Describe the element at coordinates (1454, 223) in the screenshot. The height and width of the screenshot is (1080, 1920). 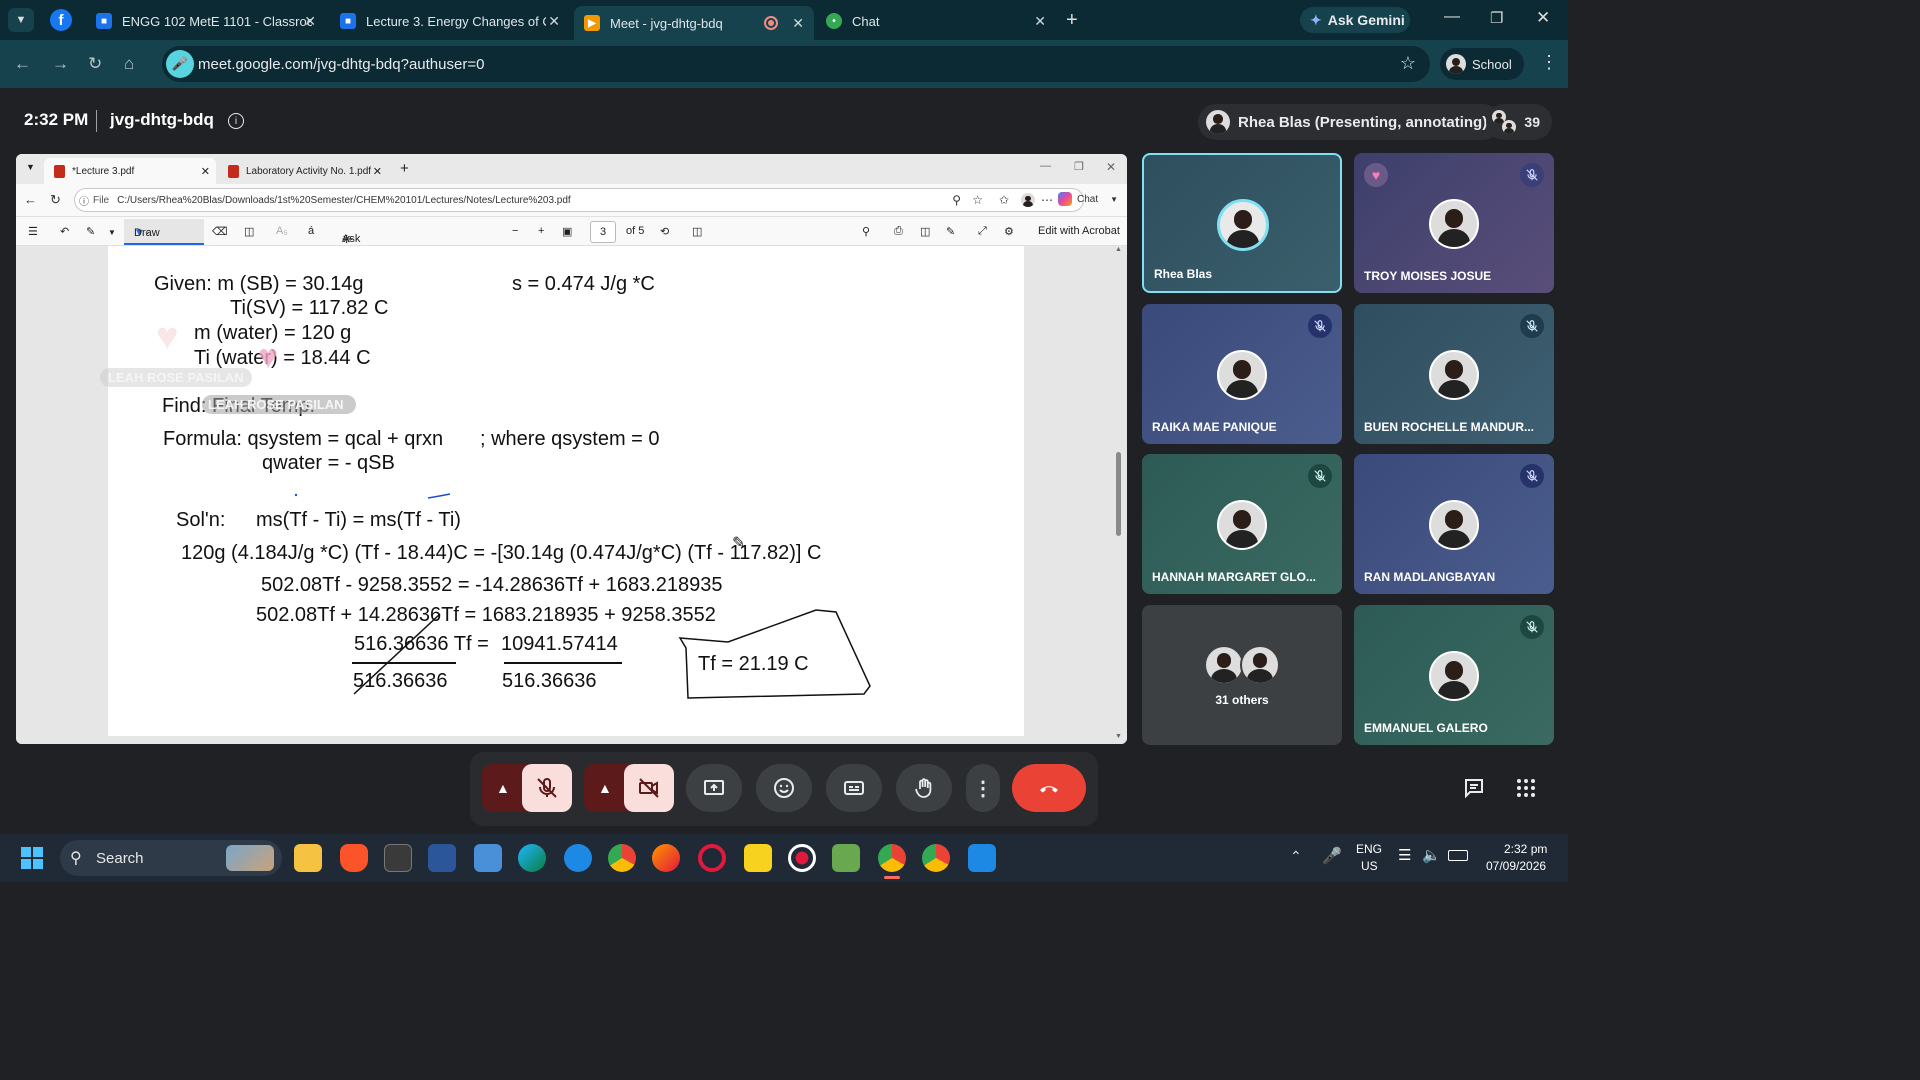
I see `participant-tile: ♥ TROY MOISES JOSUE` at that location.